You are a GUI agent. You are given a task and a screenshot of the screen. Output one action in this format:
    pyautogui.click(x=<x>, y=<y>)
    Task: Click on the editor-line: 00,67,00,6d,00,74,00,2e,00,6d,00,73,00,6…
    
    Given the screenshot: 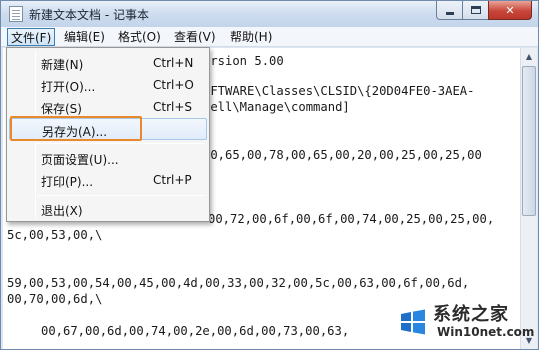 What is the action you would take?
    pyautogui.click(x=195, y=331)
    